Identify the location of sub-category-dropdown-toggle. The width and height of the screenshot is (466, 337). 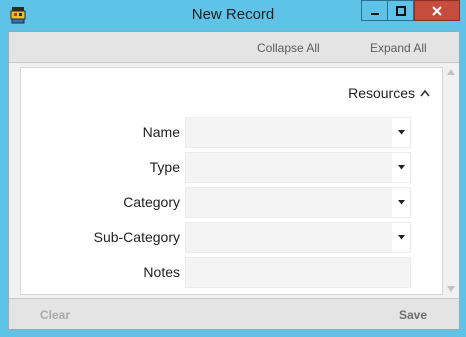
(401, 237).